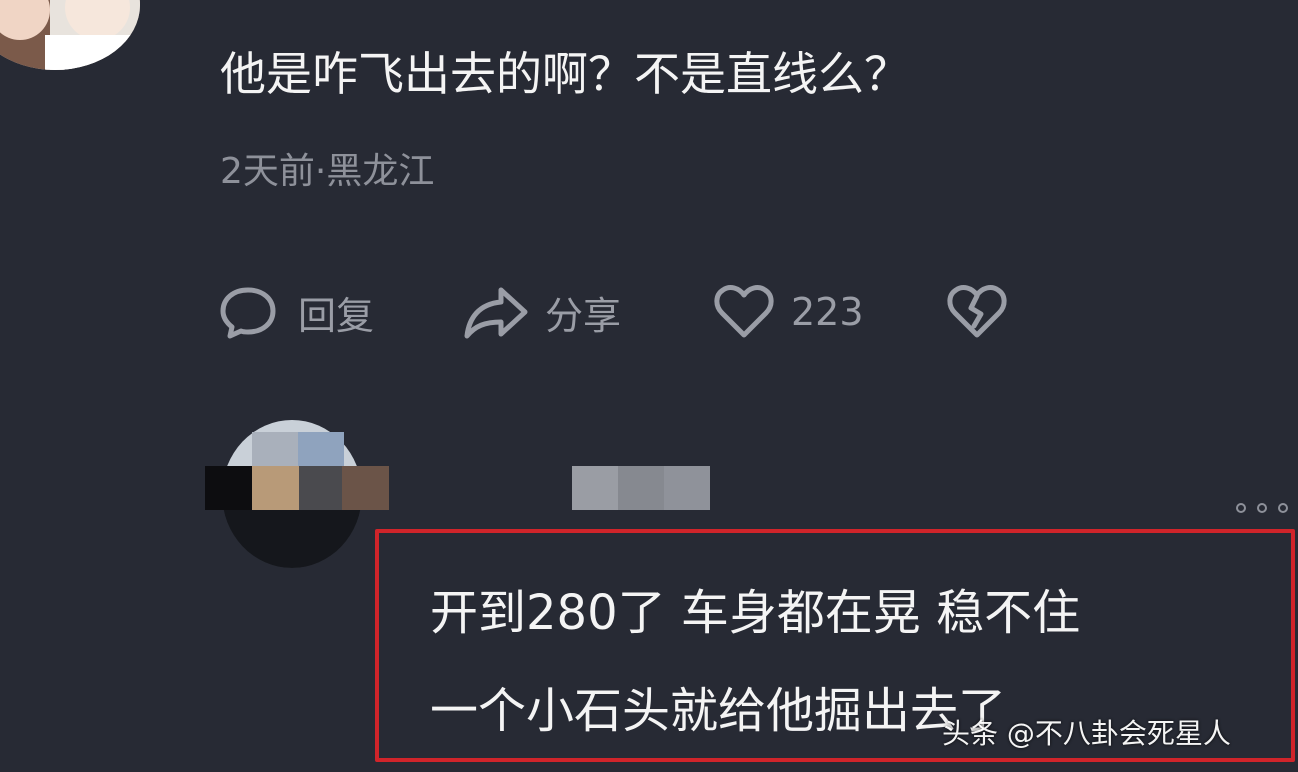 Image resolution: width=1298 pixels, height=772 pixels. I want to click on heart-icon, so click(744, 311).